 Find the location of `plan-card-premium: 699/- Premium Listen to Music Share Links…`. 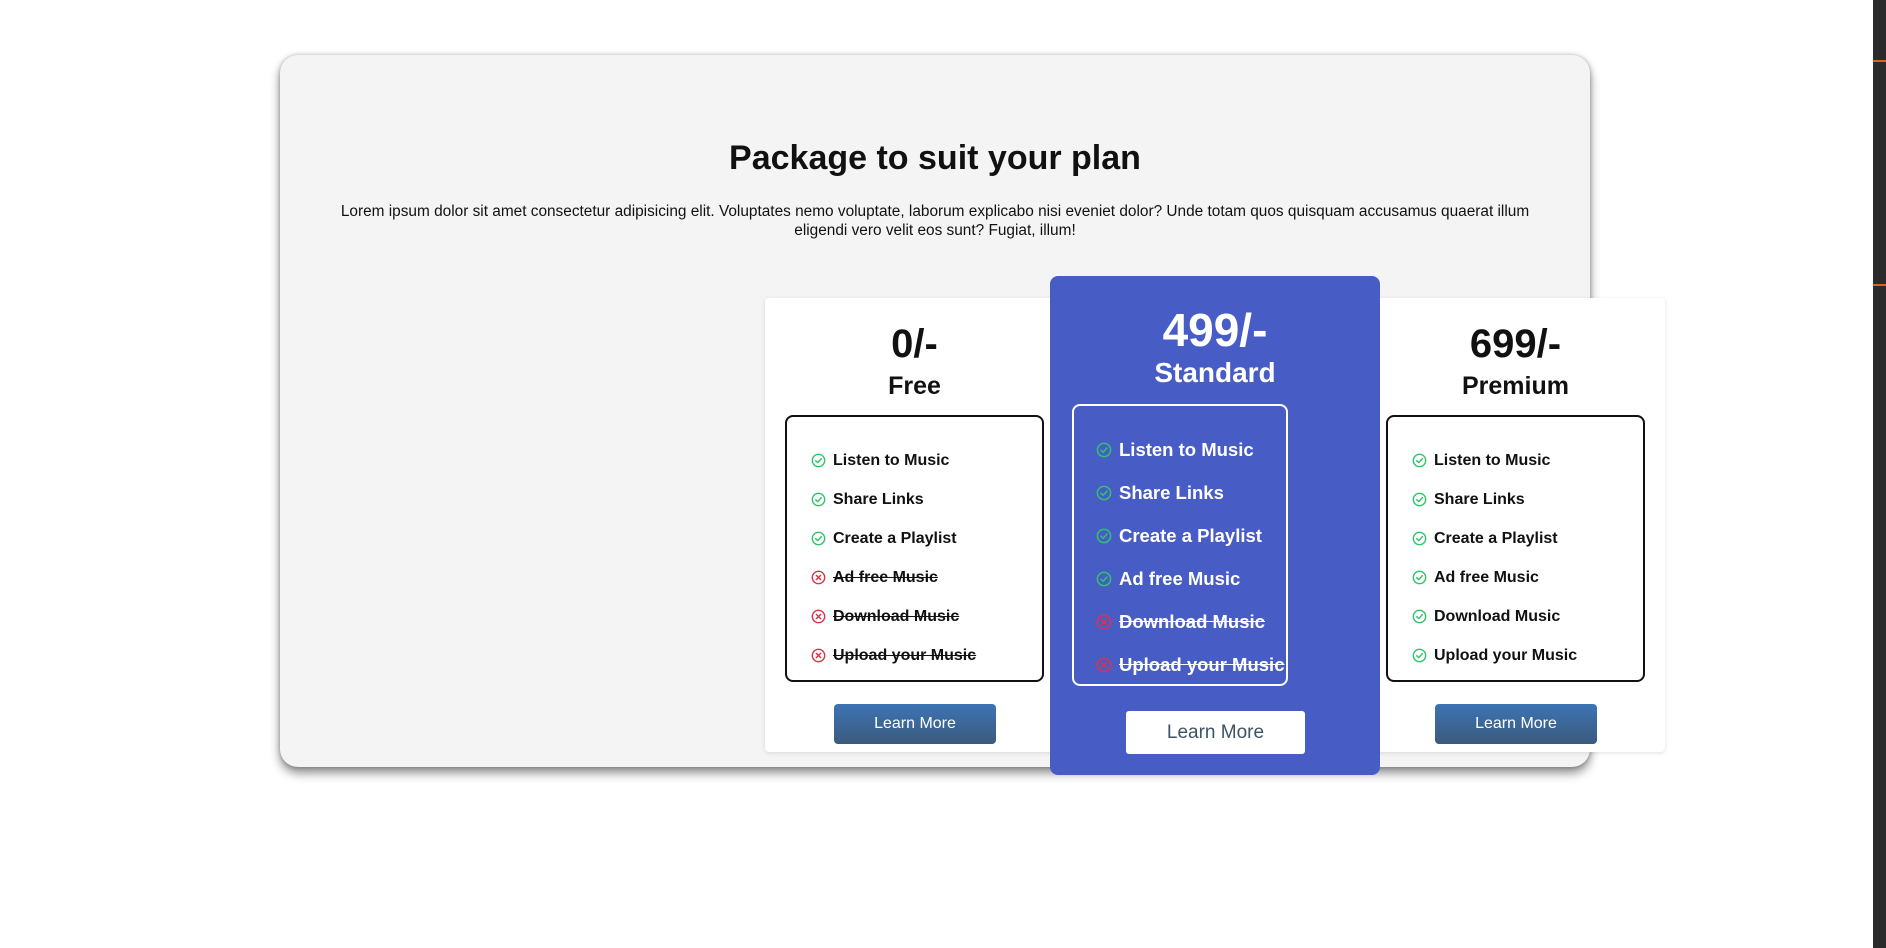

plan-card-premium: 699/- Premium Listen to Music Share Links… is located at coordinates (1515, 525).